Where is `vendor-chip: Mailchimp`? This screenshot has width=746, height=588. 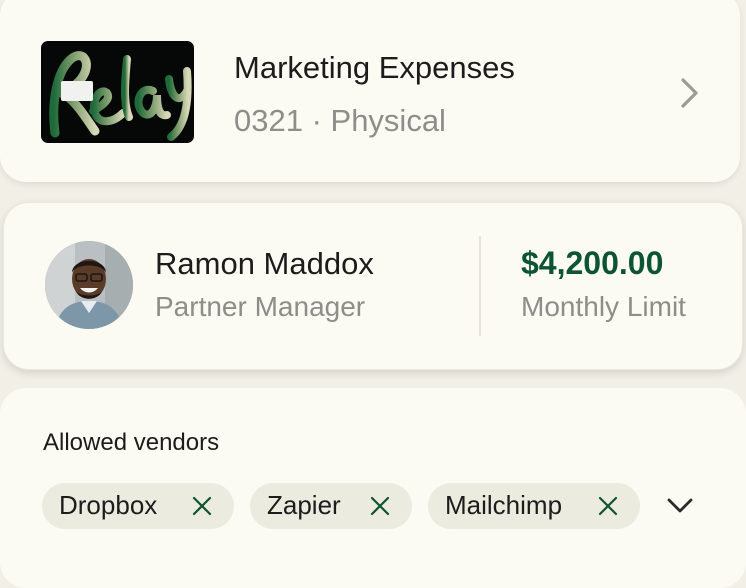
vendor-chip: Mailchimp is located at coordinates (534, 506).